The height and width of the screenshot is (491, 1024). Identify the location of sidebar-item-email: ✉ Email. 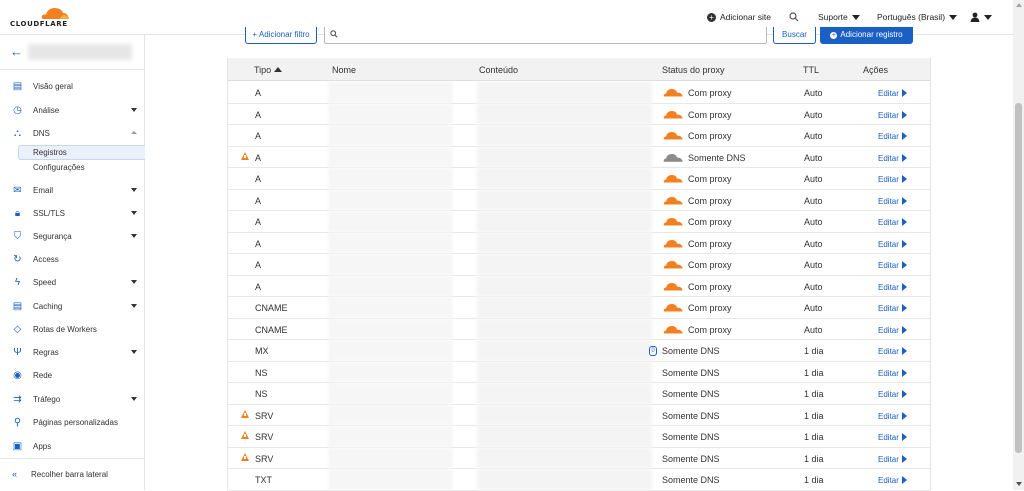
(72, 190).